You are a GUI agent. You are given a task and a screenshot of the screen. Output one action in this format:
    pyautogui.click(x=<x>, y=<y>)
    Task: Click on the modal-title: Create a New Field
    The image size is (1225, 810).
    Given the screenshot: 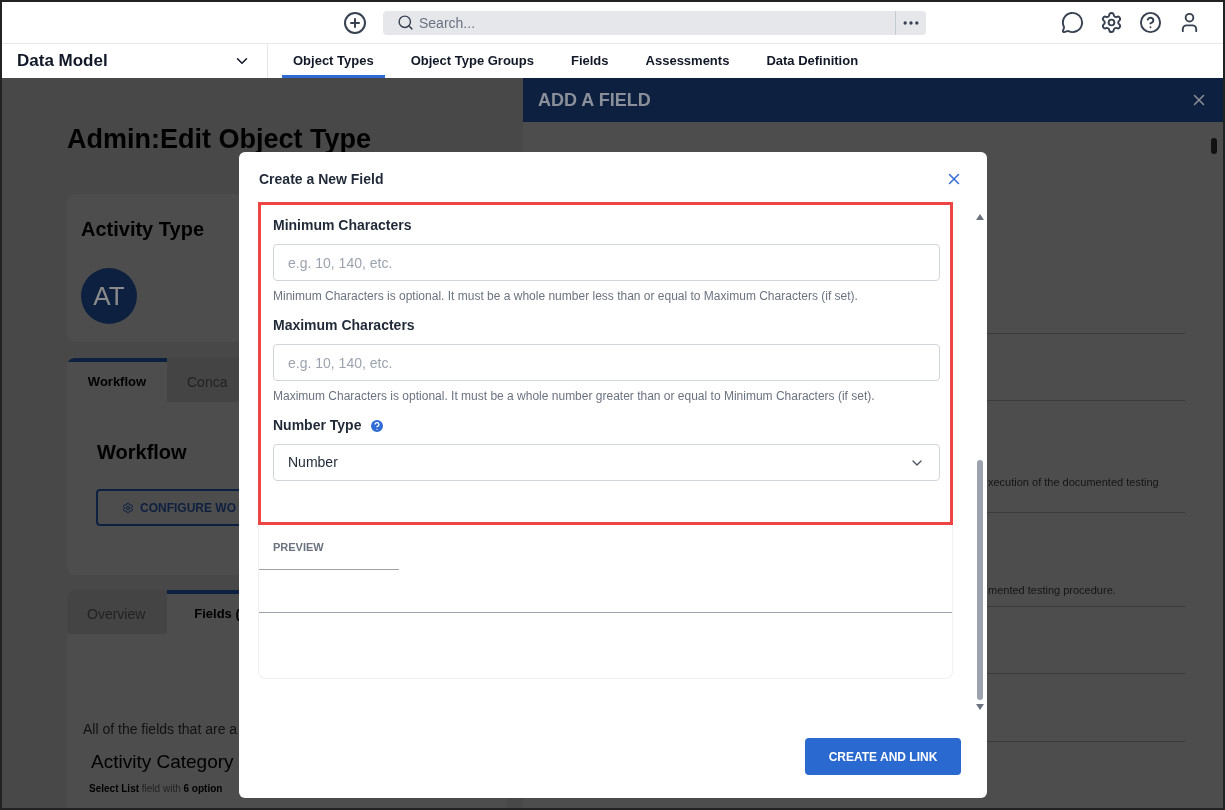 What is the action you would take?
    pyautogui.click(x=321, y=179)
    